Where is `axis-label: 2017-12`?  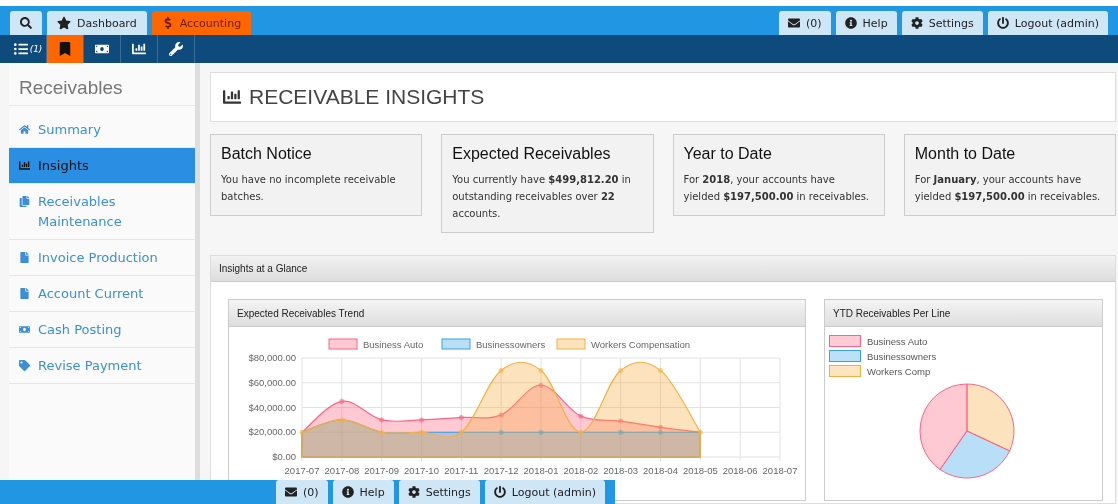
axis-label: 2017-12 is located at coordinates (501, 470).